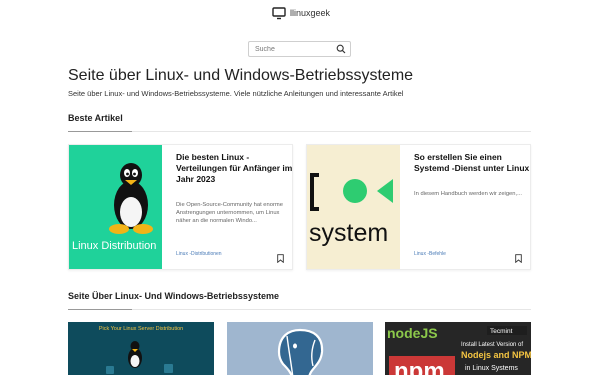 Image resolution: width=600 pixels, height=375 pixels. I want to click on search-icon, so click(341, 49).